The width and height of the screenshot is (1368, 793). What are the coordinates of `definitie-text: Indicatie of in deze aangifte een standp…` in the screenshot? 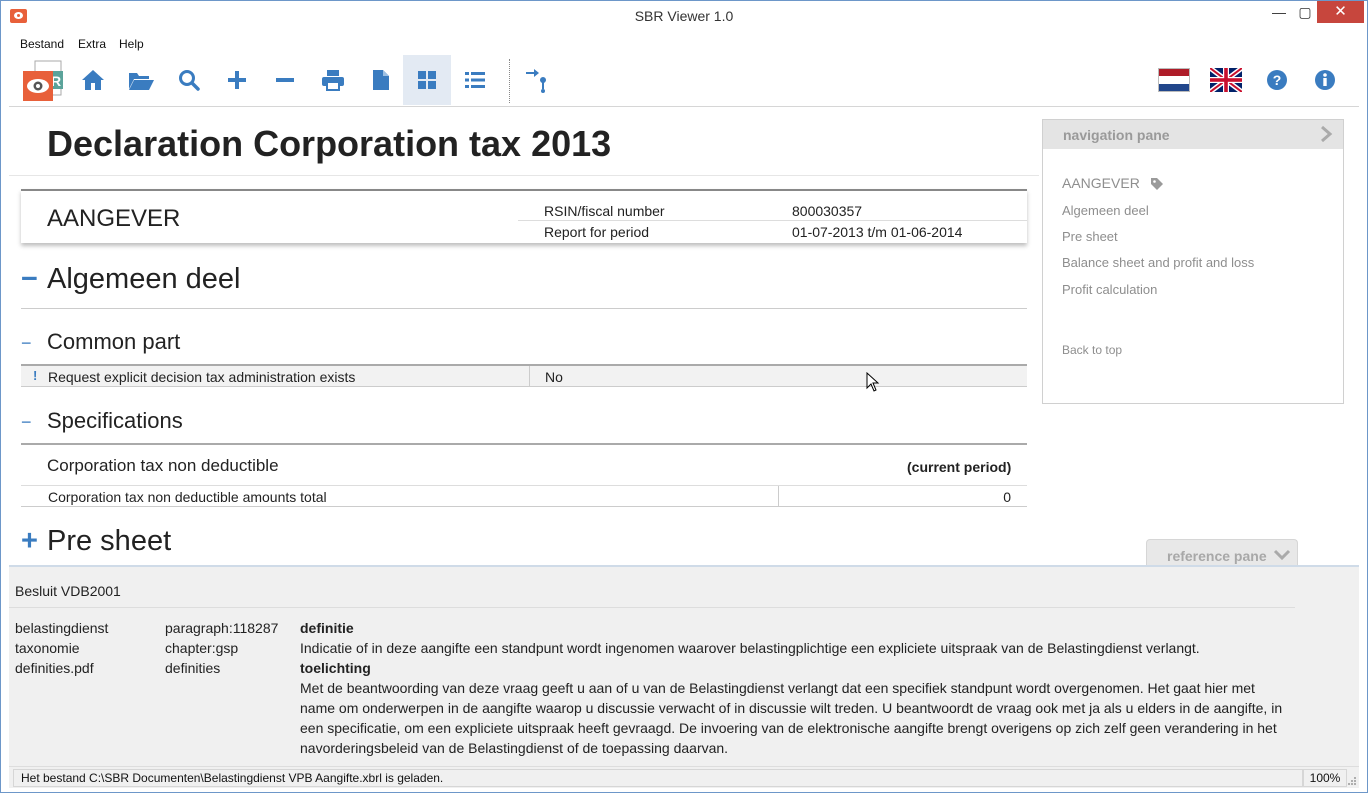 It's located at (750, 648).